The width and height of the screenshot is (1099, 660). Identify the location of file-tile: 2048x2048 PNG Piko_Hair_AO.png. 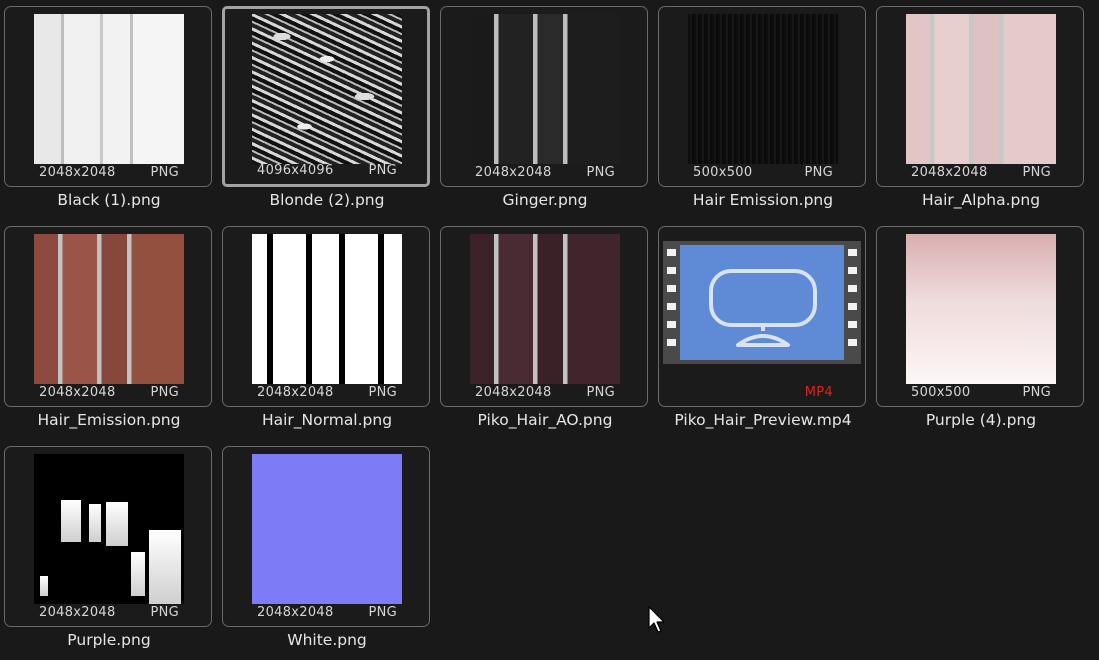
(545, 330).